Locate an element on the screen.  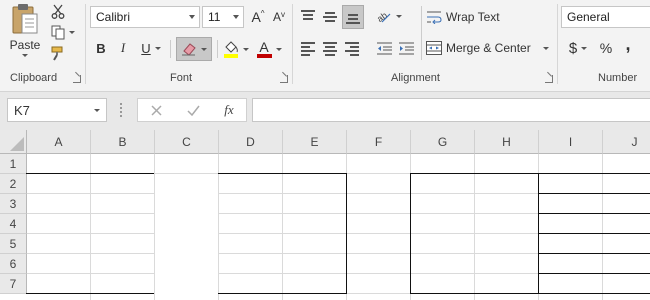
merge-center-button: Merge & Center is located at coordinates (489, 48).